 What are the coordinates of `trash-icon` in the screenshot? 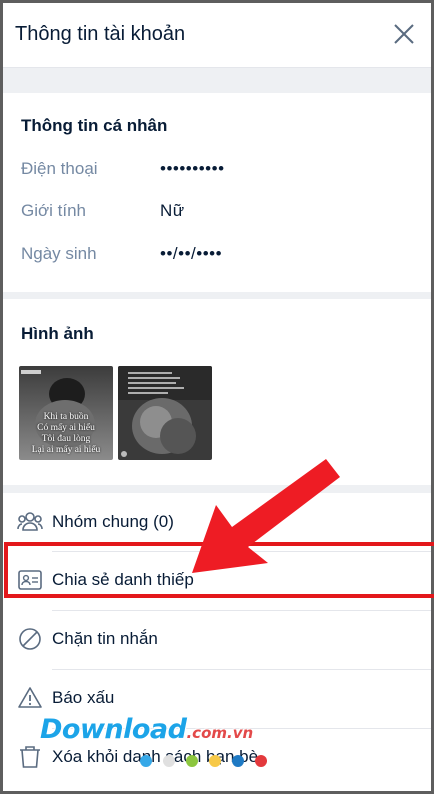 It's located at (30, 757).